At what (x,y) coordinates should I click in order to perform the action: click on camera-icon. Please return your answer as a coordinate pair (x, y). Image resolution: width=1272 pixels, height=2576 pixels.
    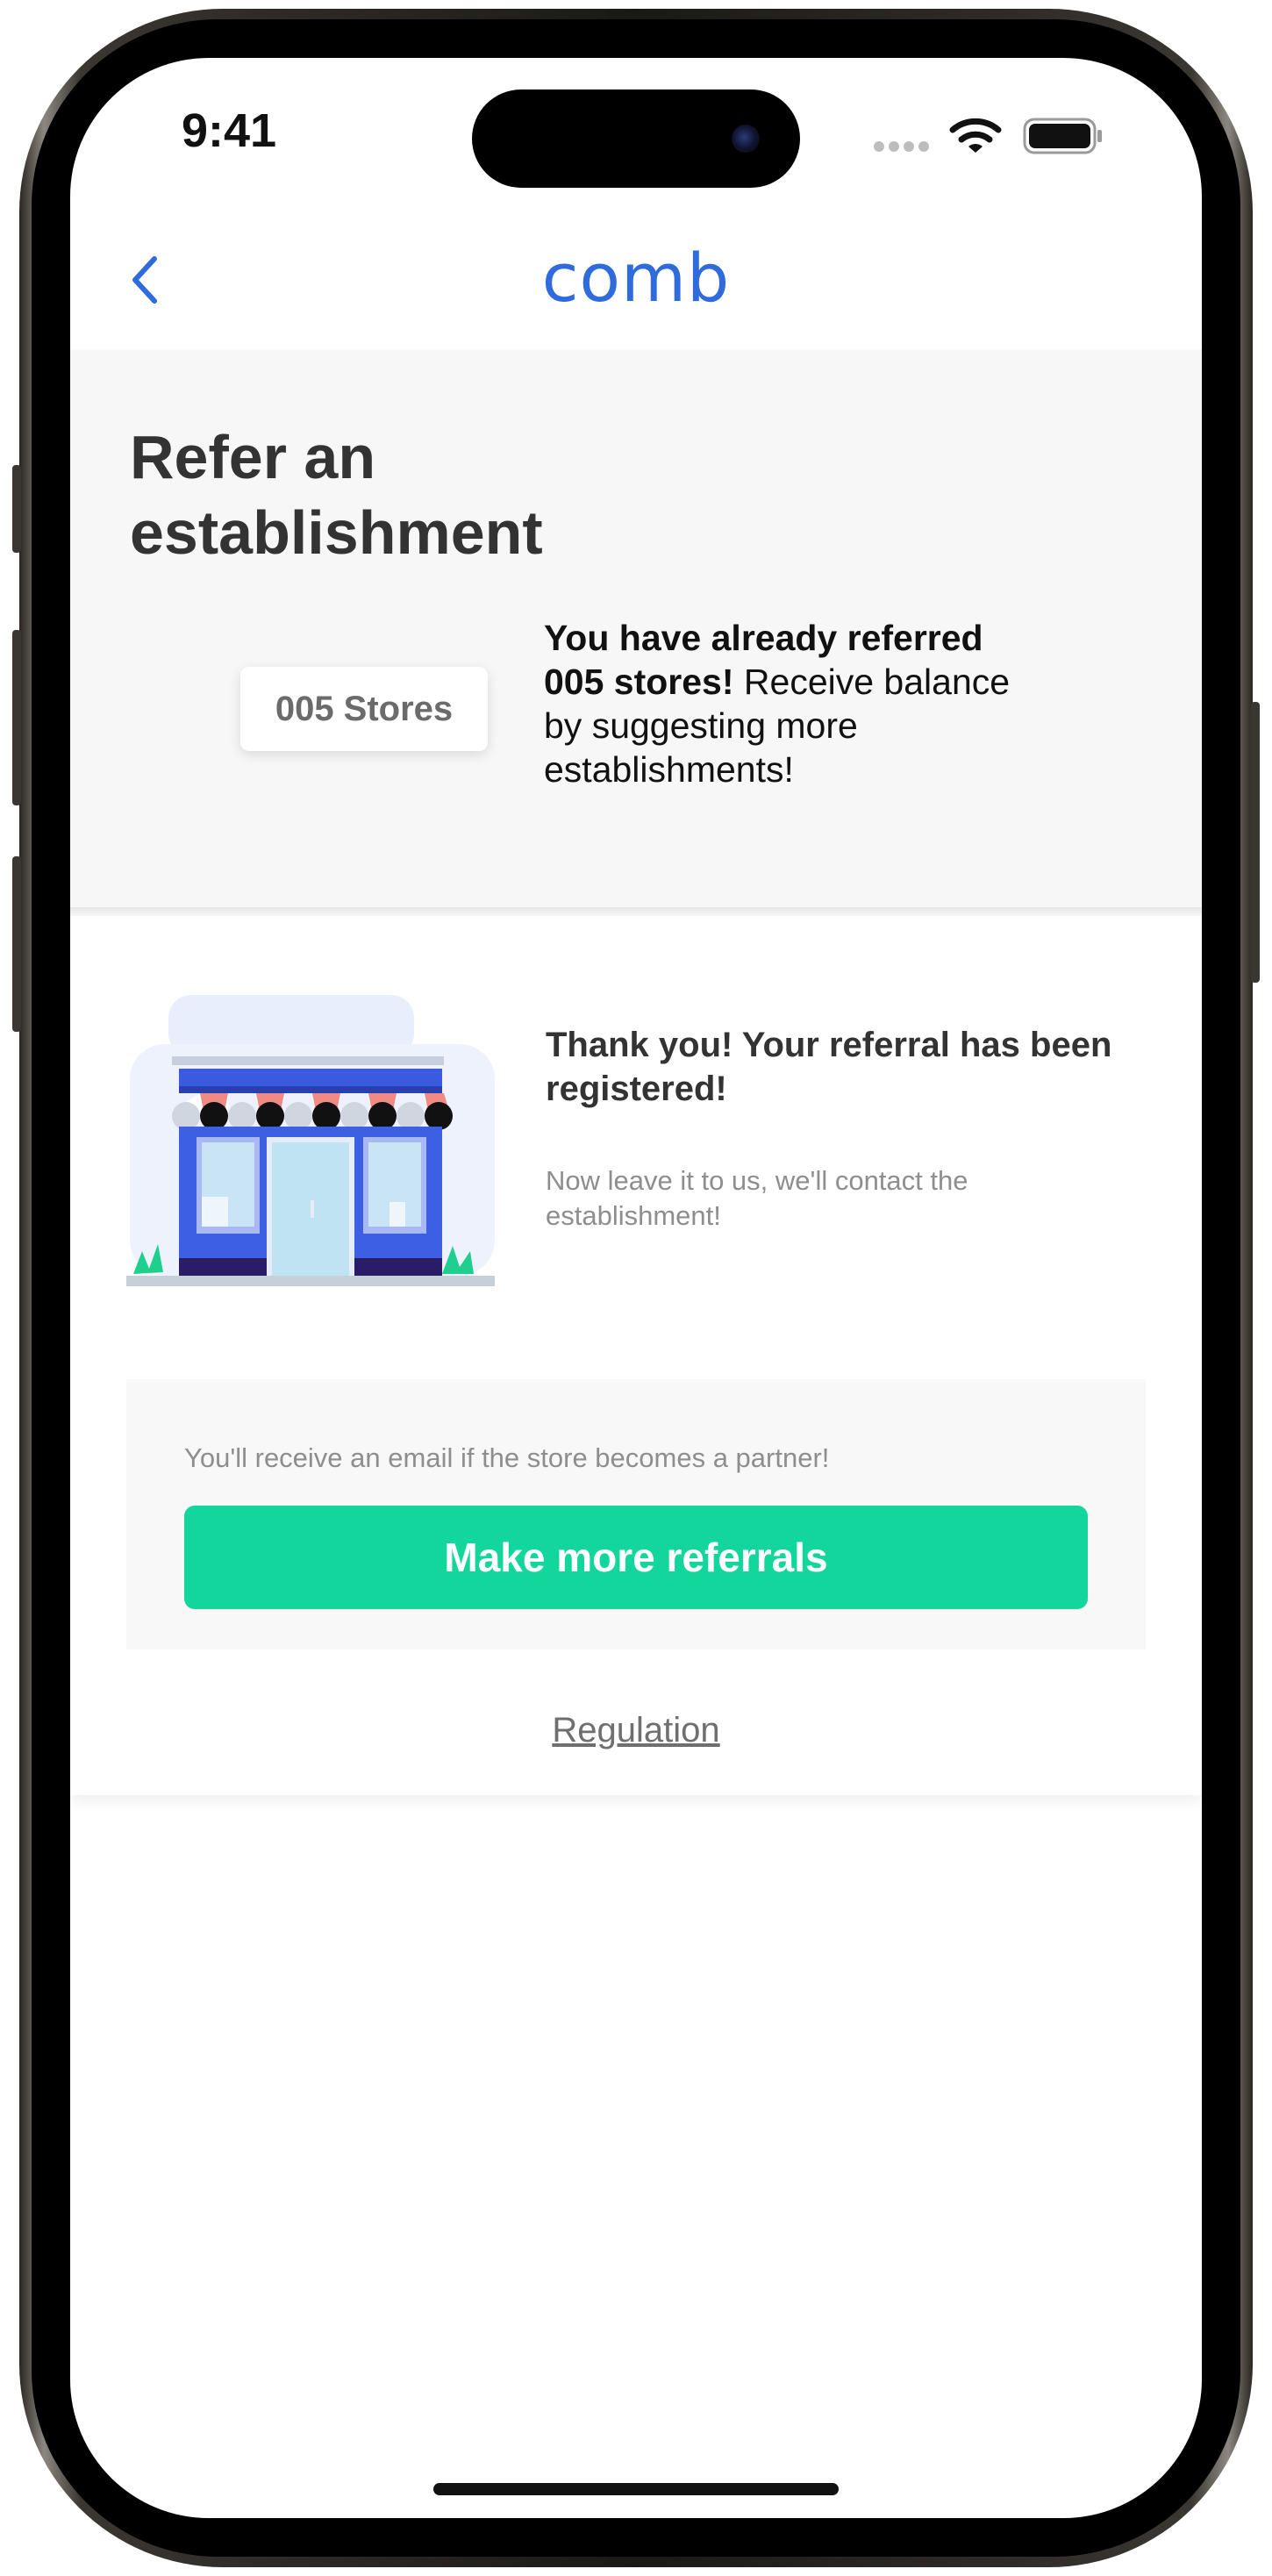
    Looking at the image, I should click on (746, 139).